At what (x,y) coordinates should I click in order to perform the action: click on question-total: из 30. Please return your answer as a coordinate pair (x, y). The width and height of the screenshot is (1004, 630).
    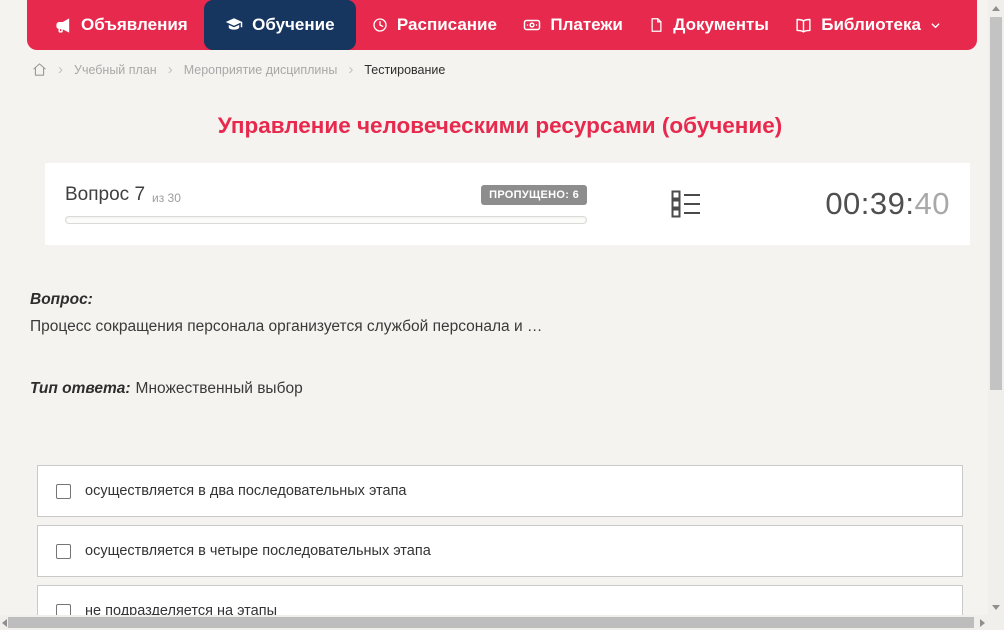
    Looking at the image, I should click on (166, 197).